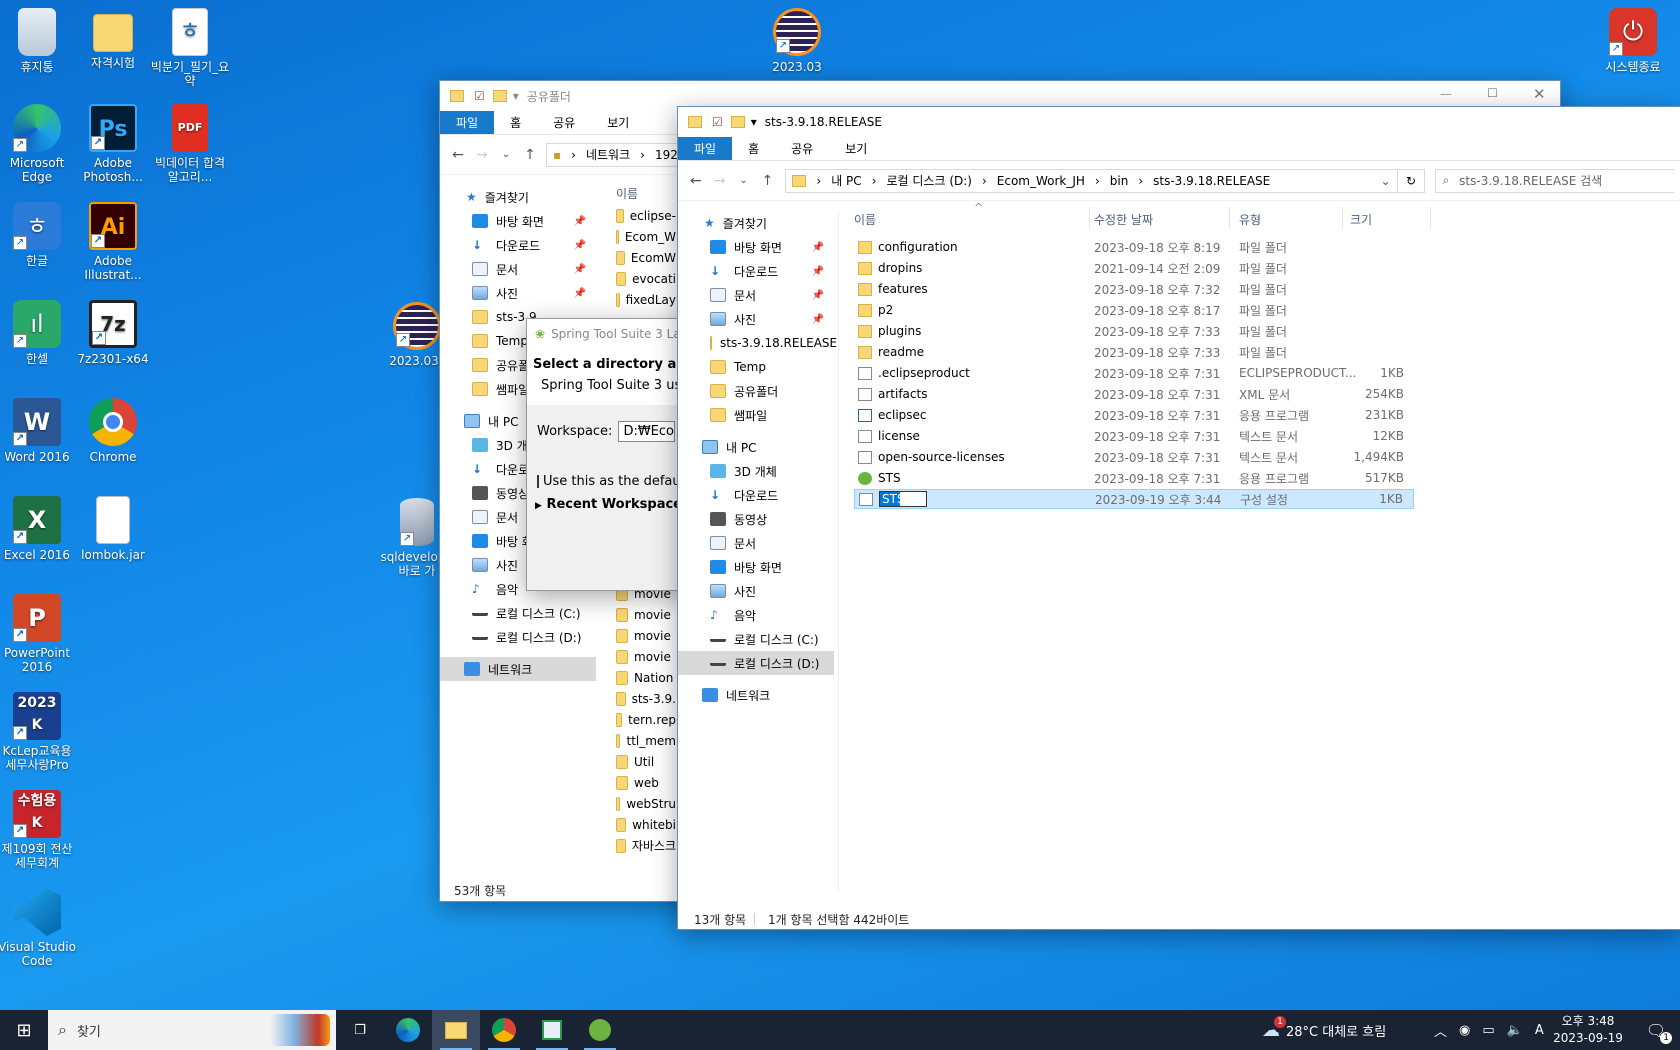 The width and height of the screenshot is (1680, 1050). Describe the element at coordinates (756, 223) in the screenshot. I see `nav-favorites: ★ 즐겨찾기` at that location.